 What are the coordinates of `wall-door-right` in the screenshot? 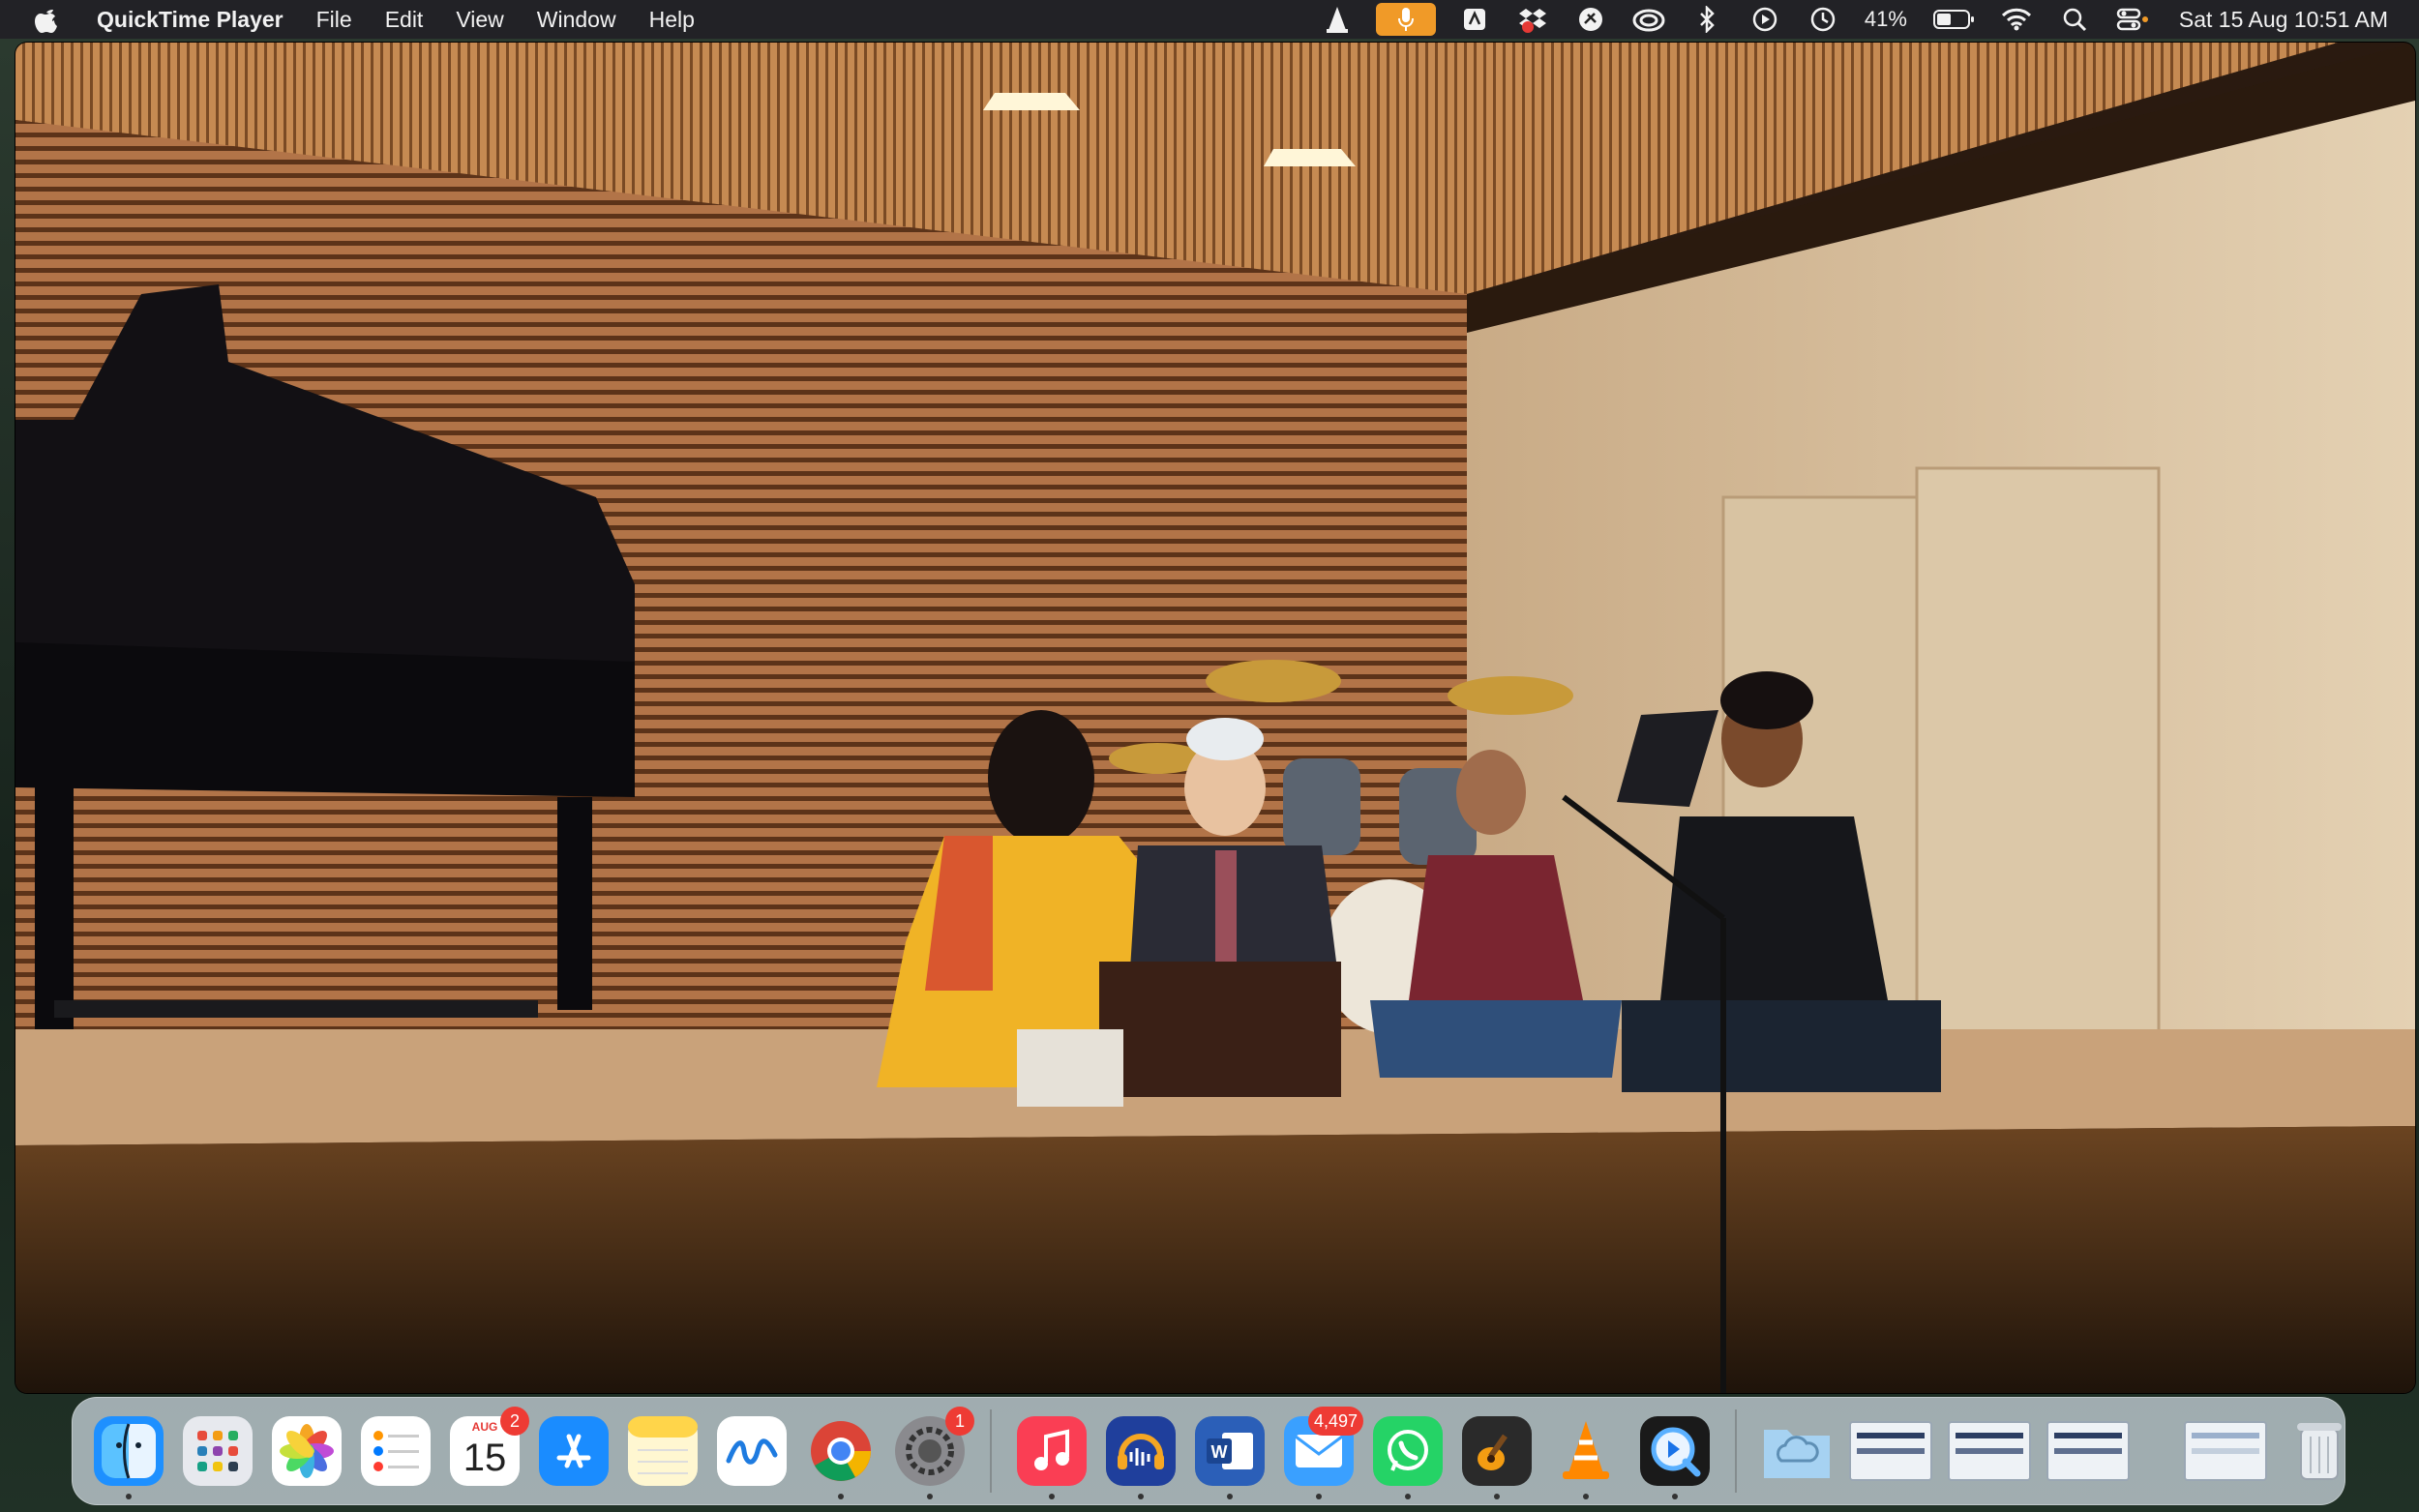 It's located at (2038, 778).